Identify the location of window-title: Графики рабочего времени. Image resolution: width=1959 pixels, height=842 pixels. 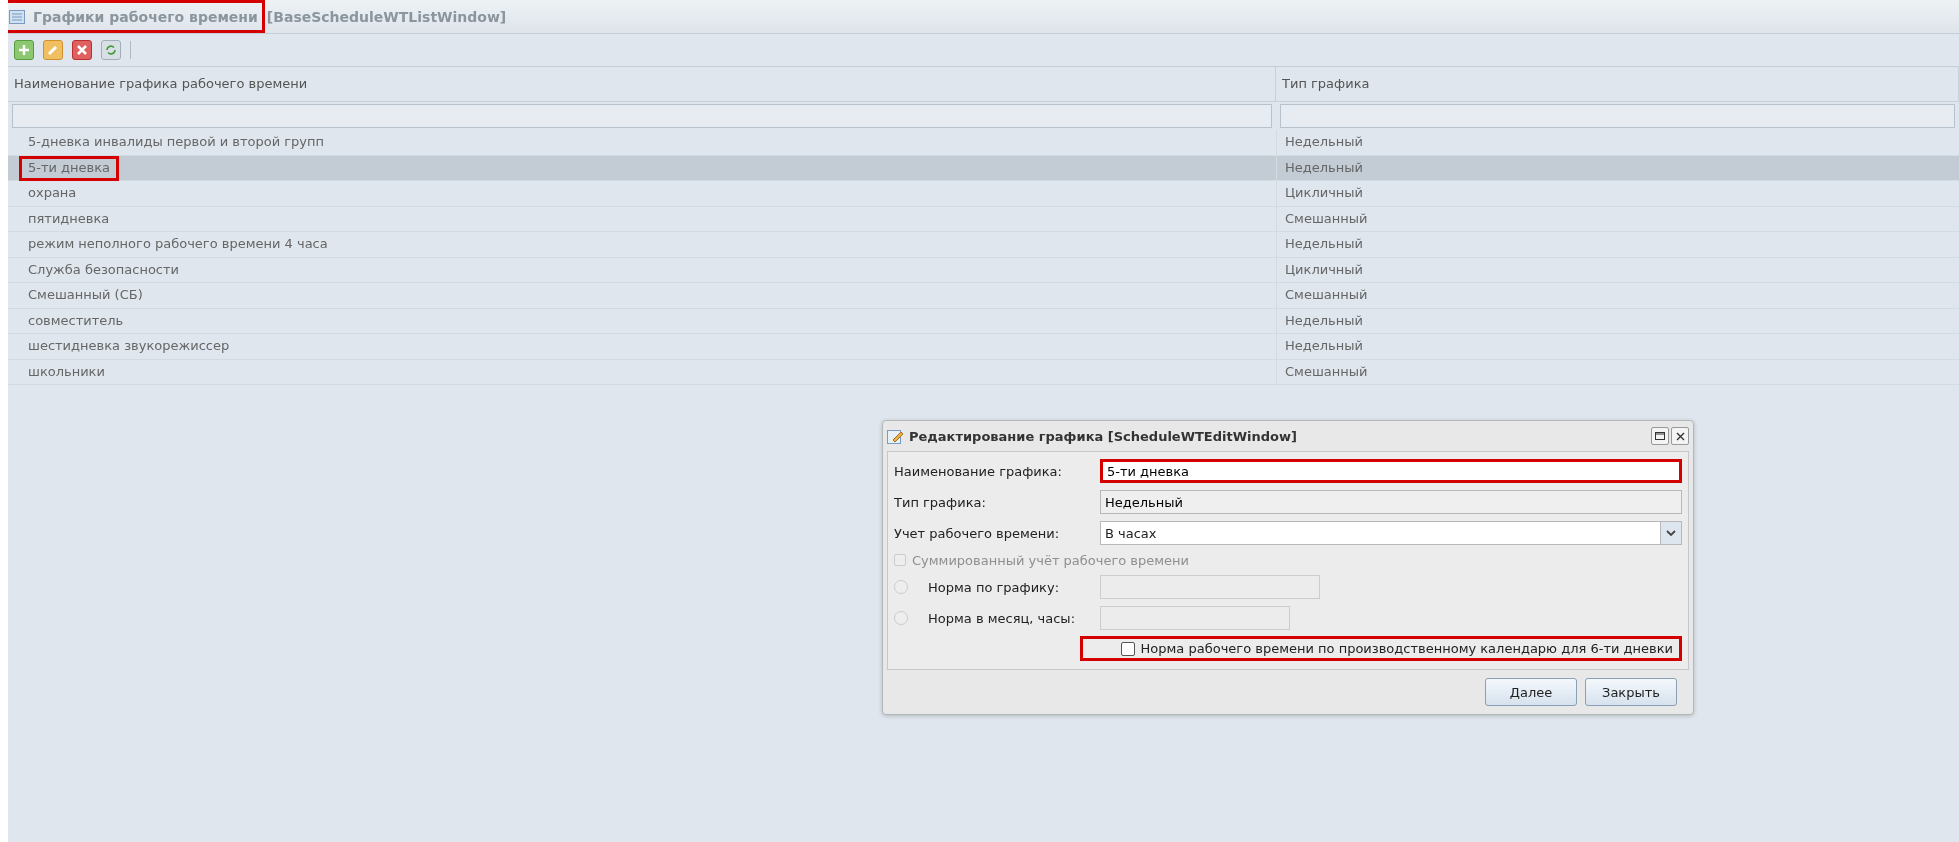
(145, 16).